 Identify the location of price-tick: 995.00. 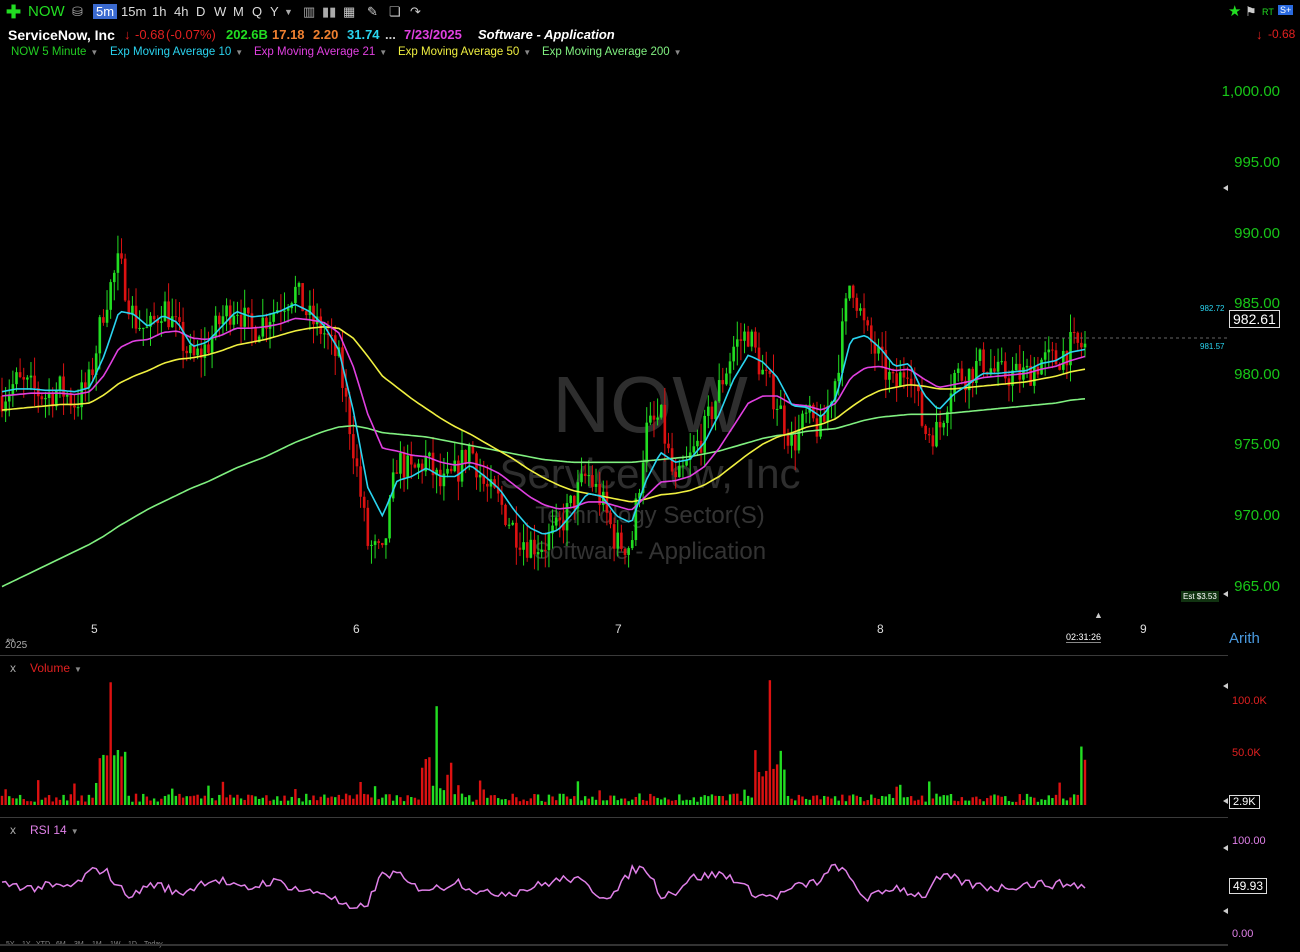
(1257, 162).